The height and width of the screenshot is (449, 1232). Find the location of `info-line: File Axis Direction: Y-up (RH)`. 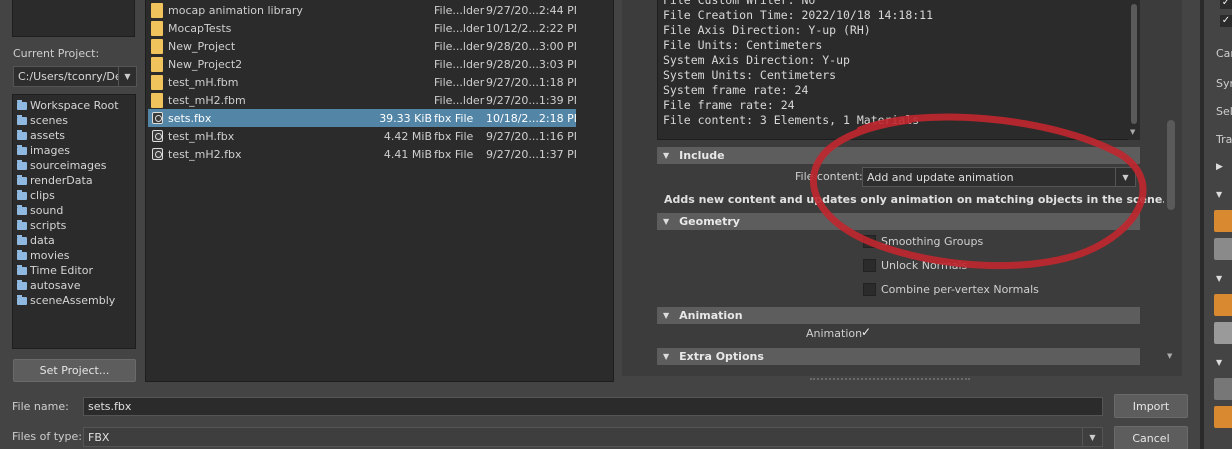

info-line: File Axis Direction: Y-up (RH) is located at coordinates (767, 30).